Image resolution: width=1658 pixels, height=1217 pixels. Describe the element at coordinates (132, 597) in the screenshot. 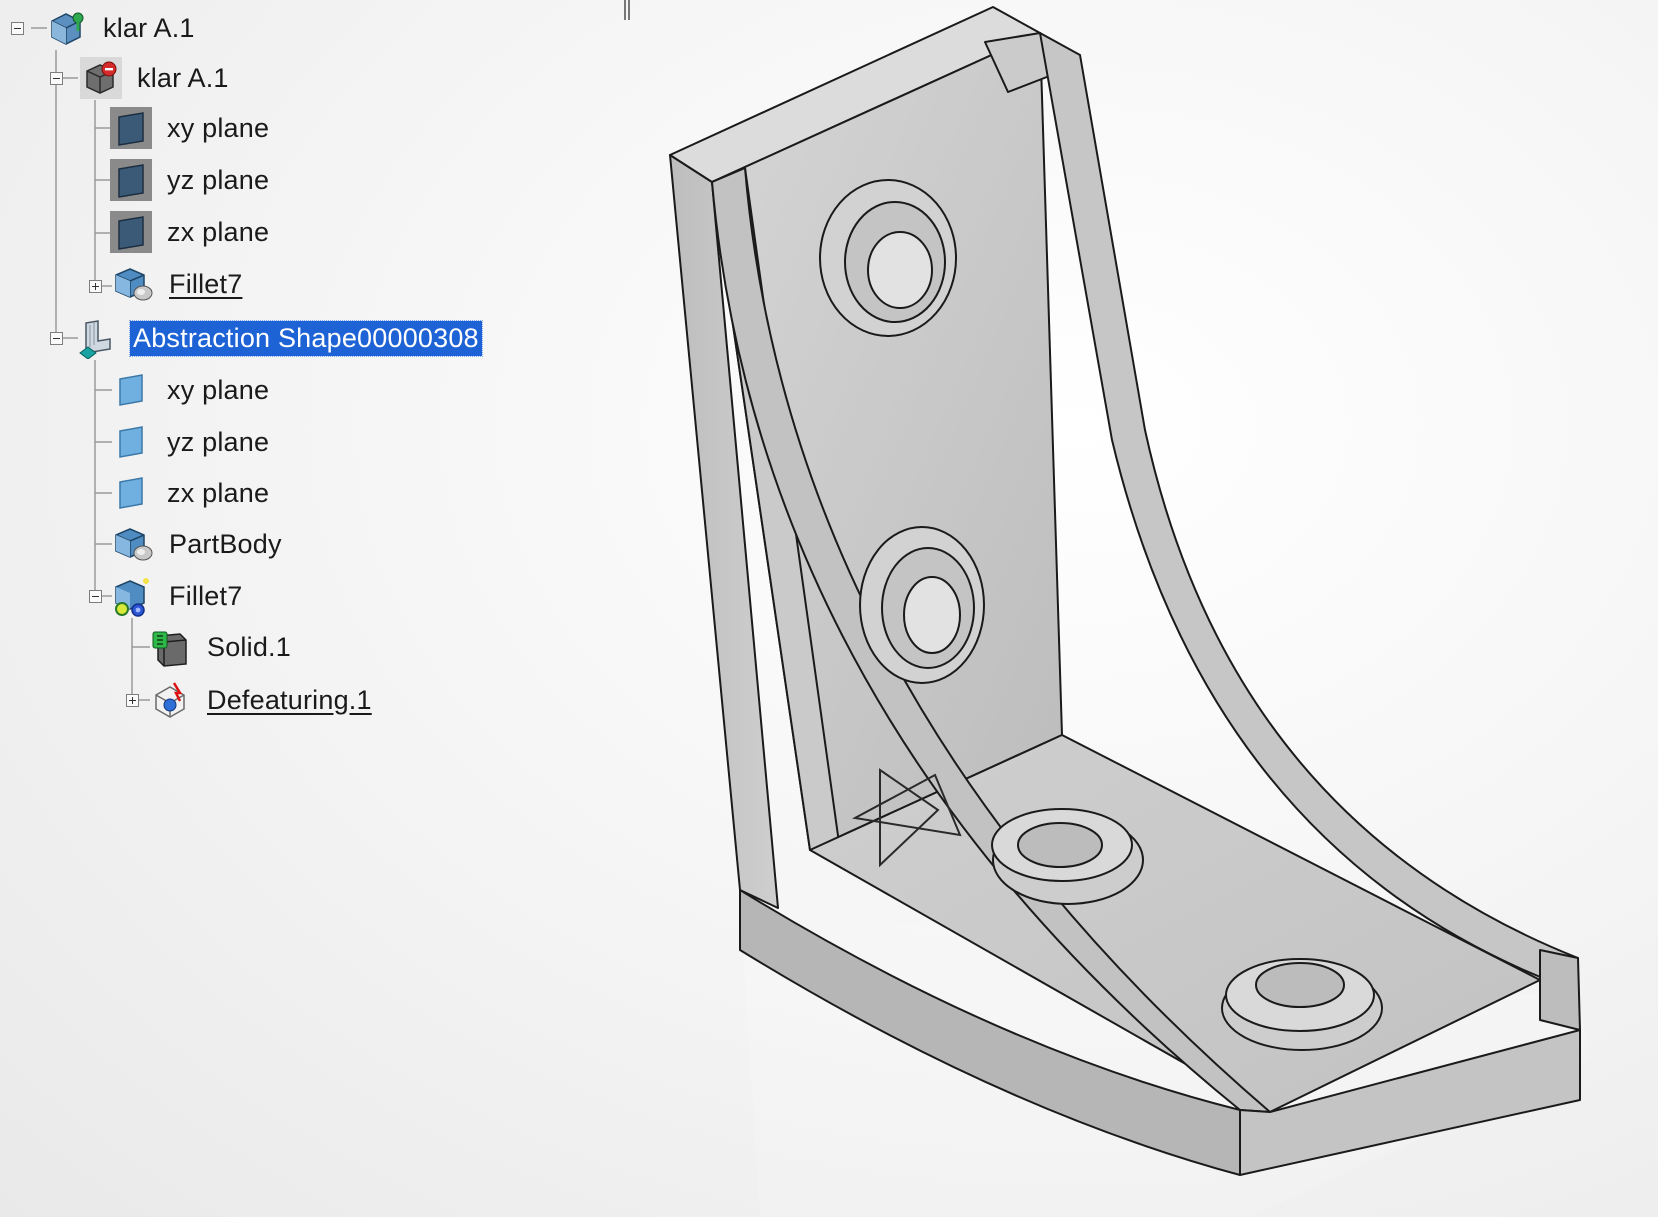

I see `fillet-icon` at that location.